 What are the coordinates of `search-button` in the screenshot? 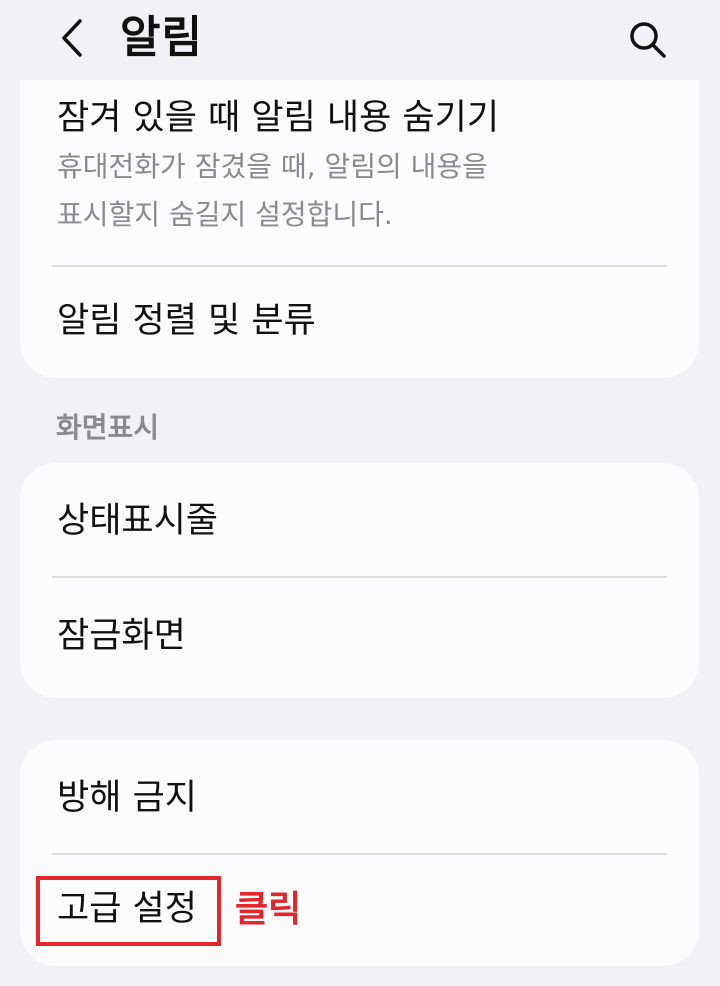 It's located at (648, 40).